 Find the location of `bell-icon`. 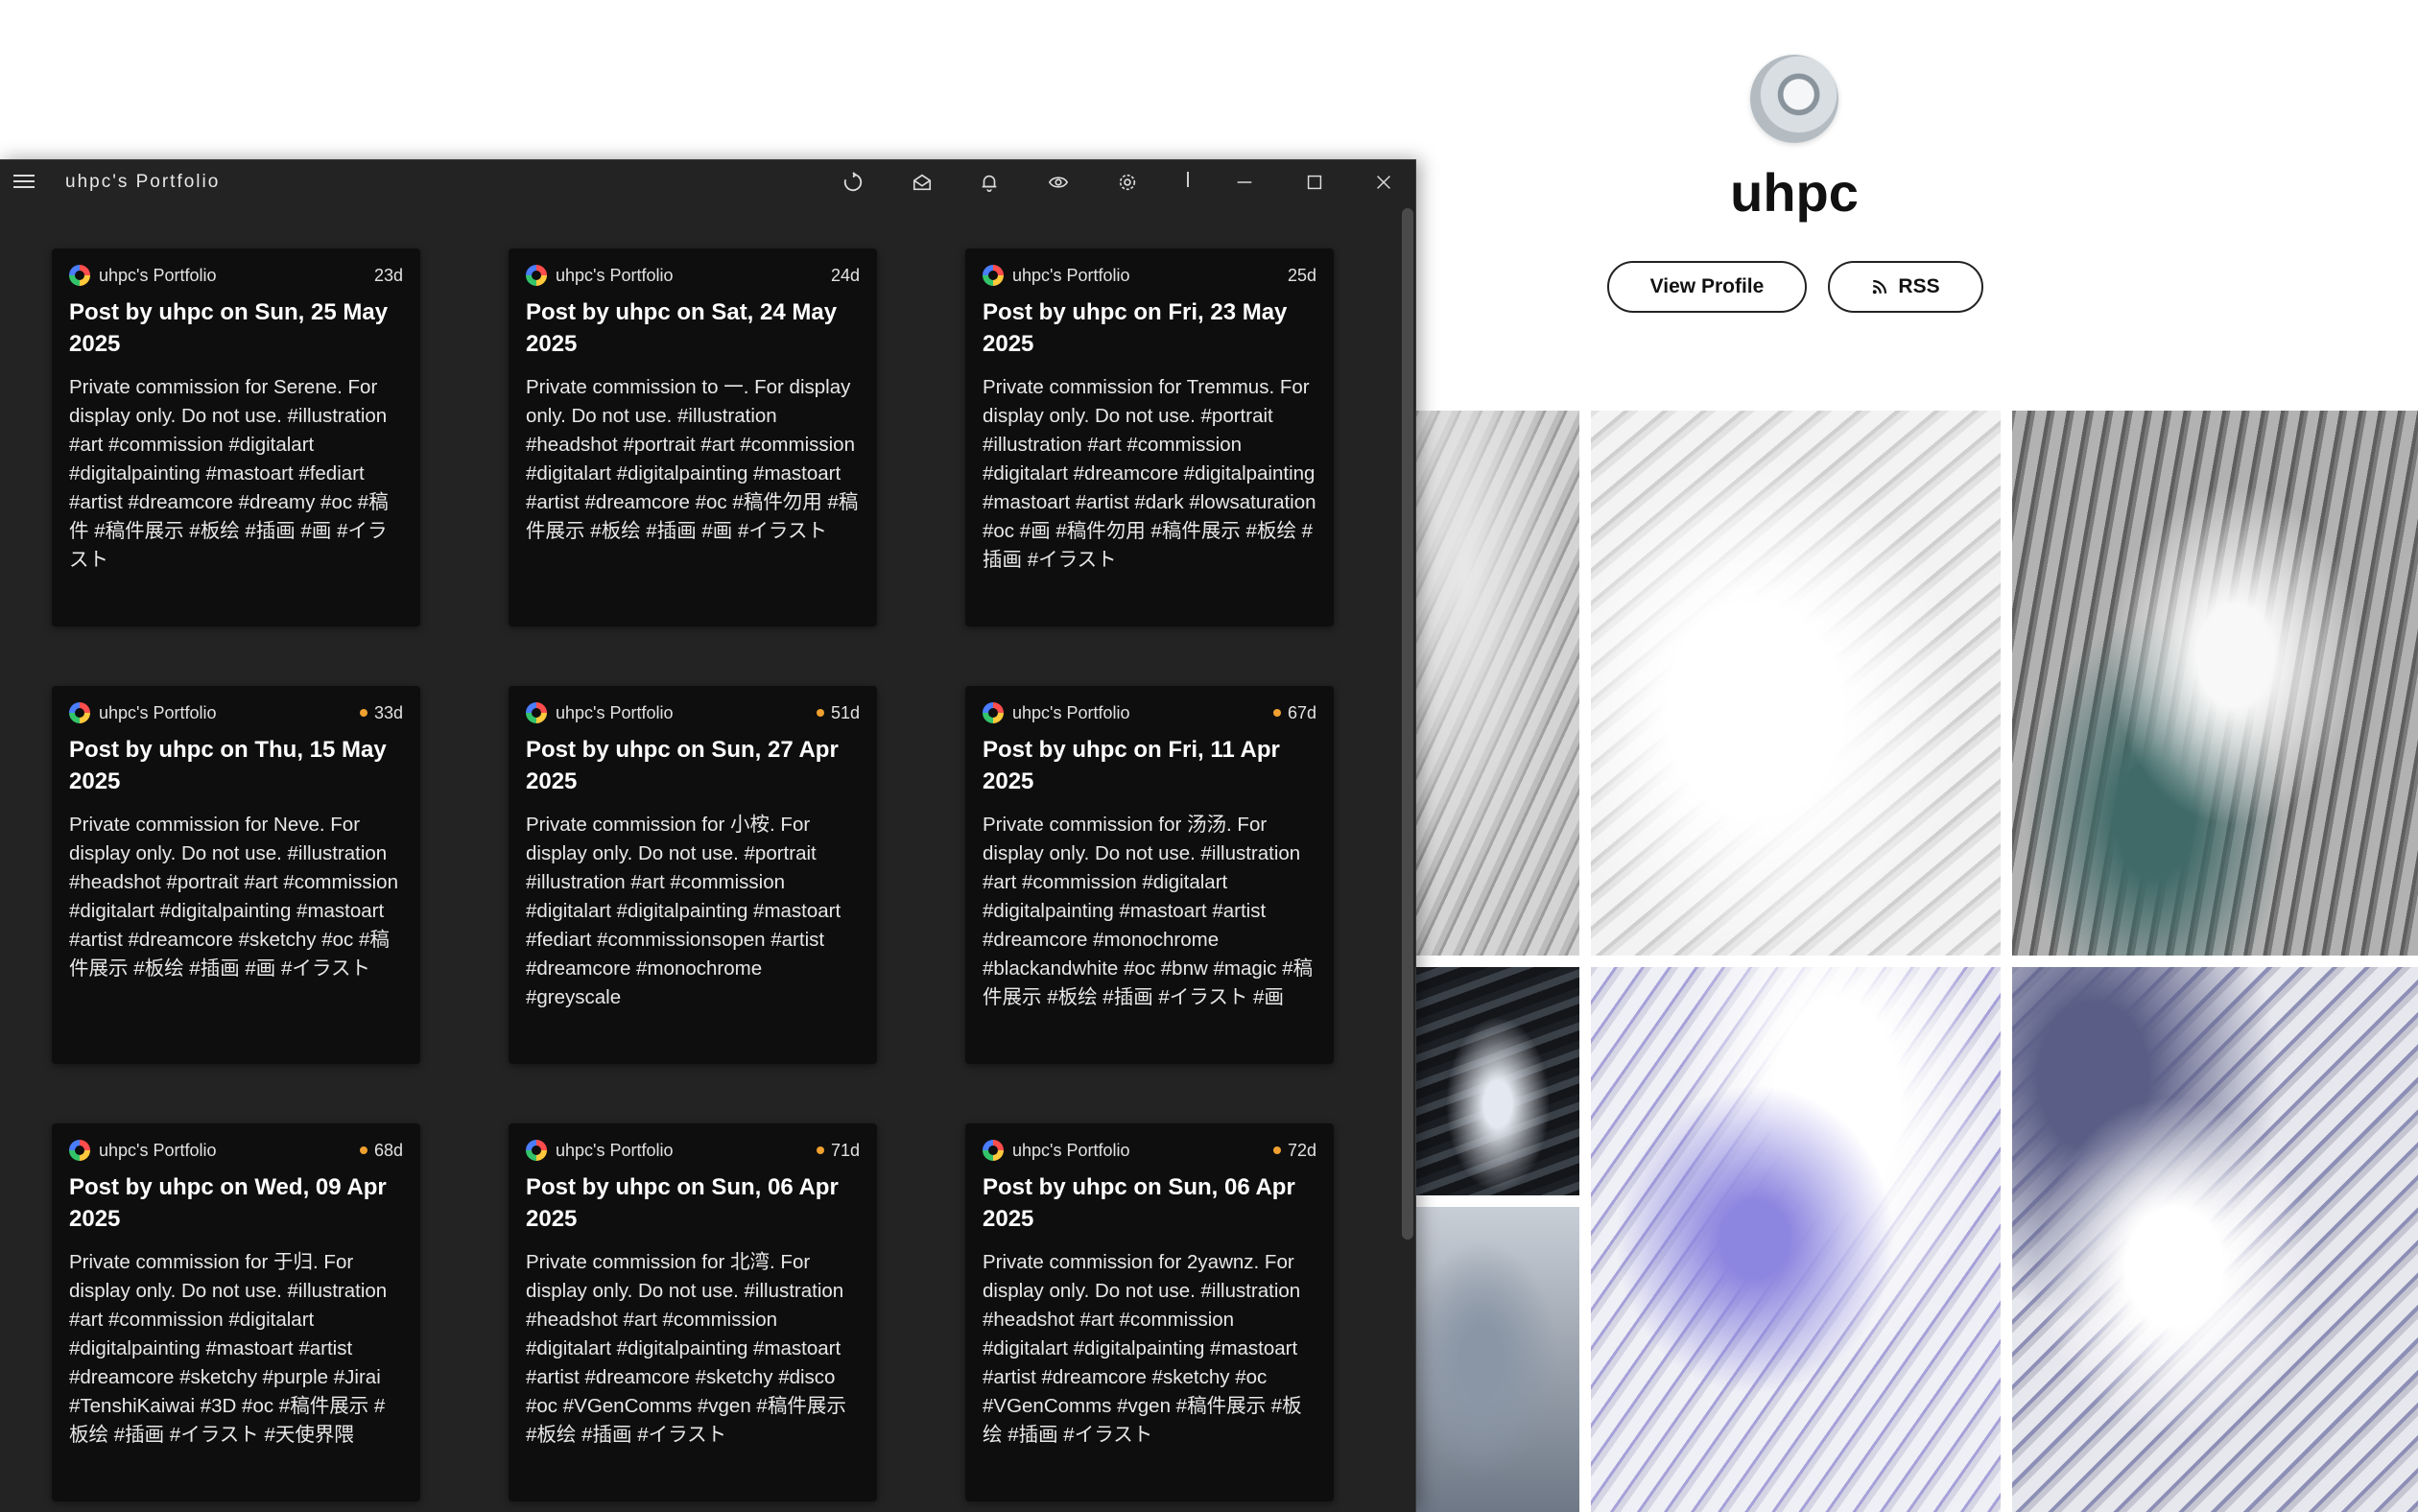

bell-icon is located at coordinates (990, 183).